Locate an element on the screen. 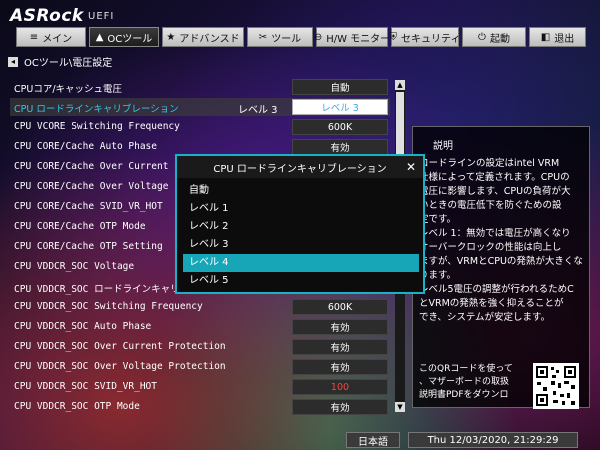  setting-row: CPU VDDCR_SOC Auto Phase 有効 is located at coordinates (205, 327).